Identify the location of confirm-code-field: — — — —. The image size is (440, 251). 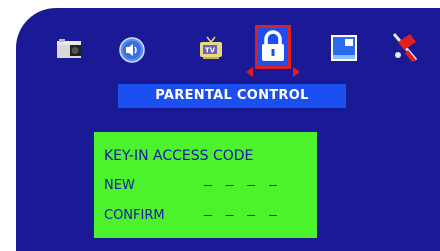
(242, 215).